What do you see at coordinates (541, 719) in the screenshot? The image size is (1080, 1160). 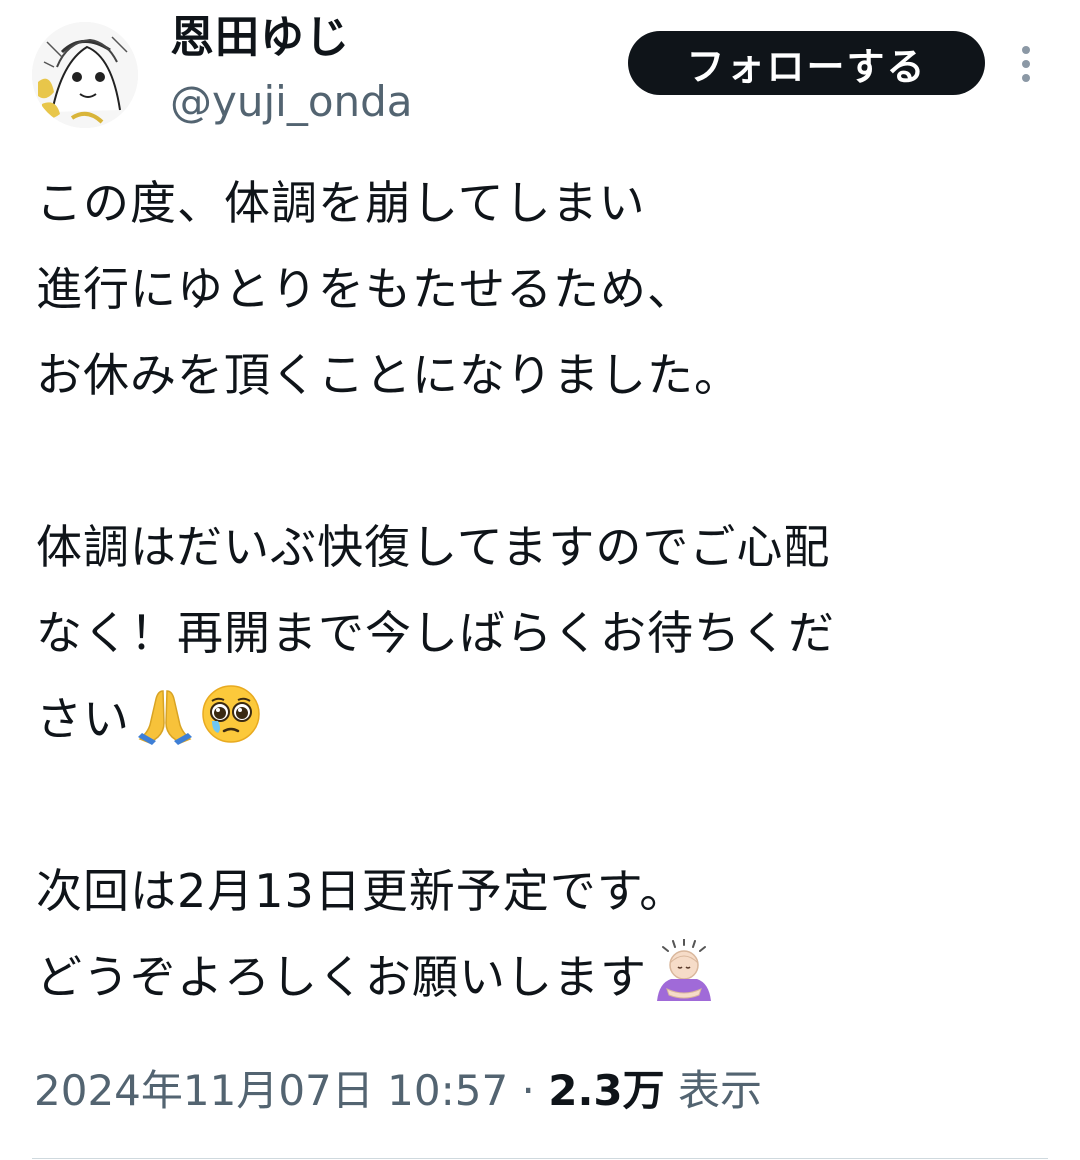 I see `tweet-line-with-emoji: さい` at bounding box center [541, 719].